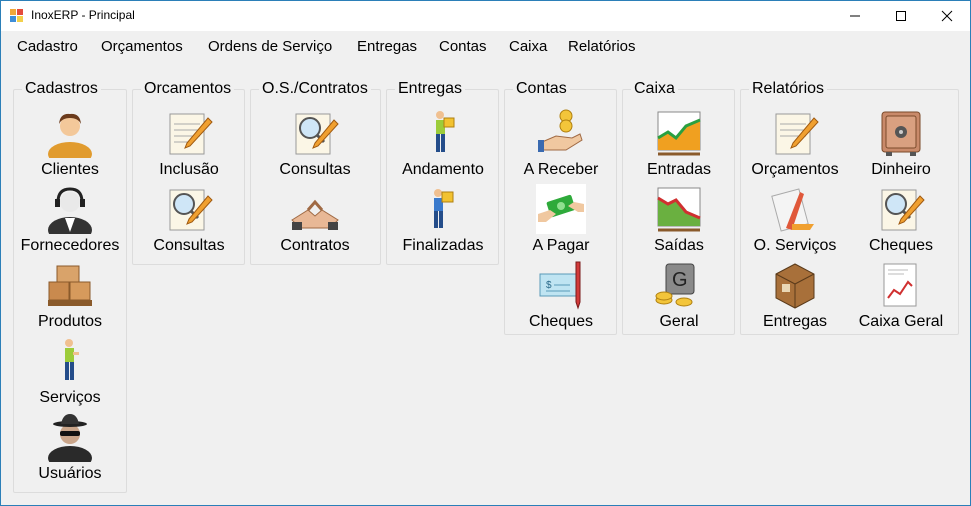 The width and height of the screenshot is (971, 506). I want to click on app-icon, so click(17, 16).